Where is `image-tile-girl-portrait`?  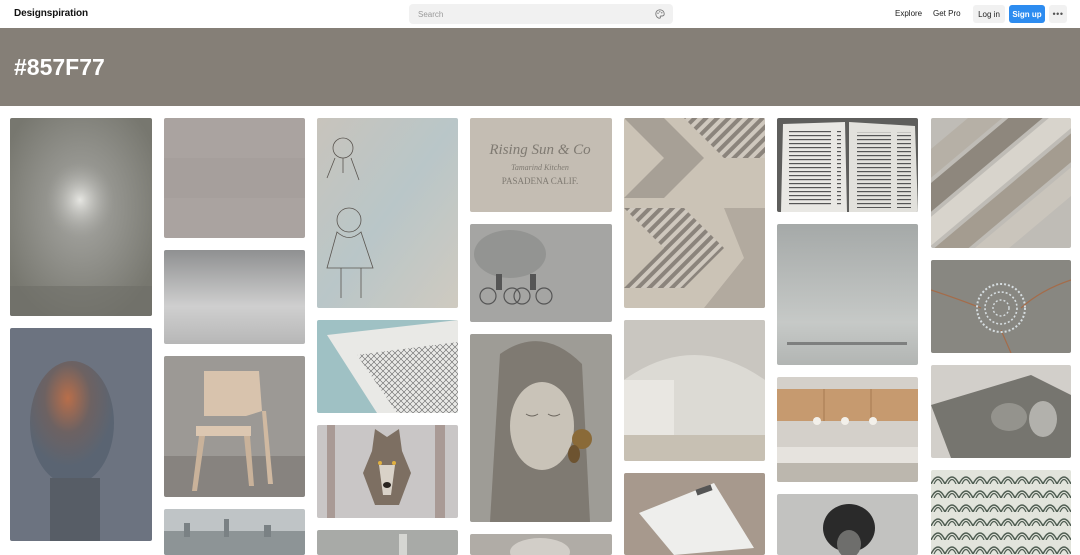
image-tile-girl-portrait is located at coordinates (541, 428).